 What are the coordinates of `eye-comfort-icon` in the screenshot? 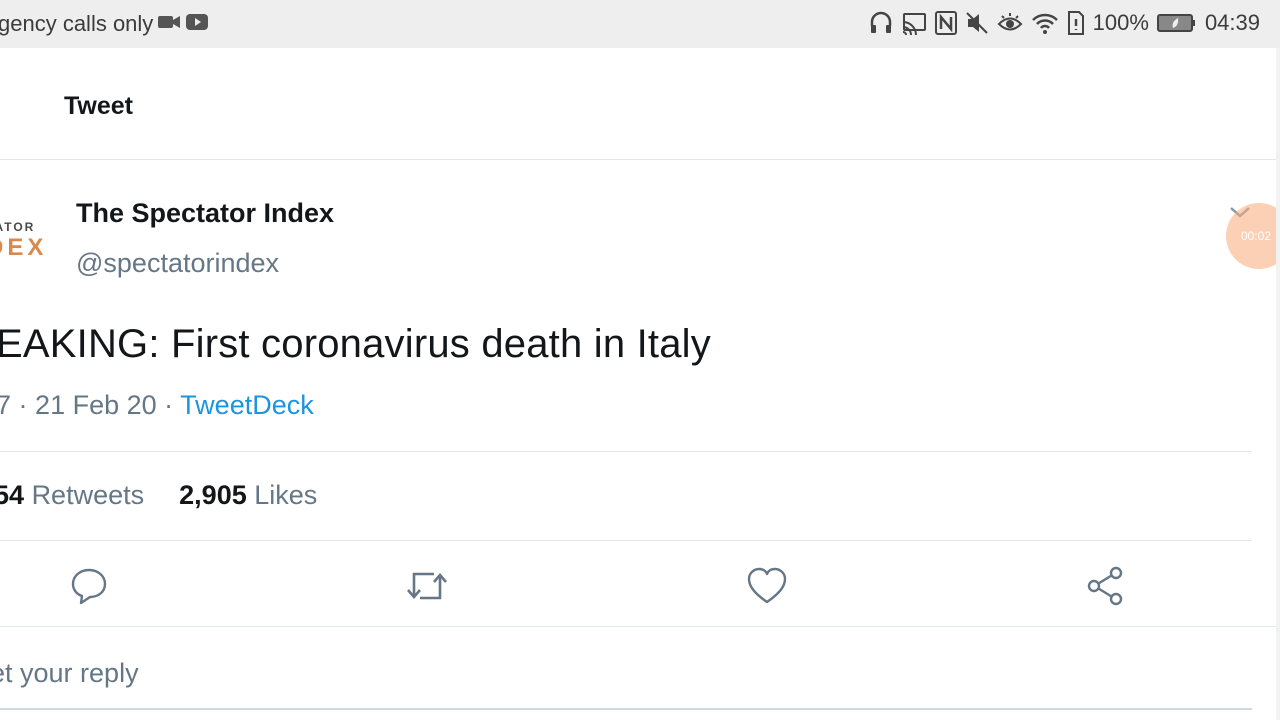 It's located at (1010, 23).